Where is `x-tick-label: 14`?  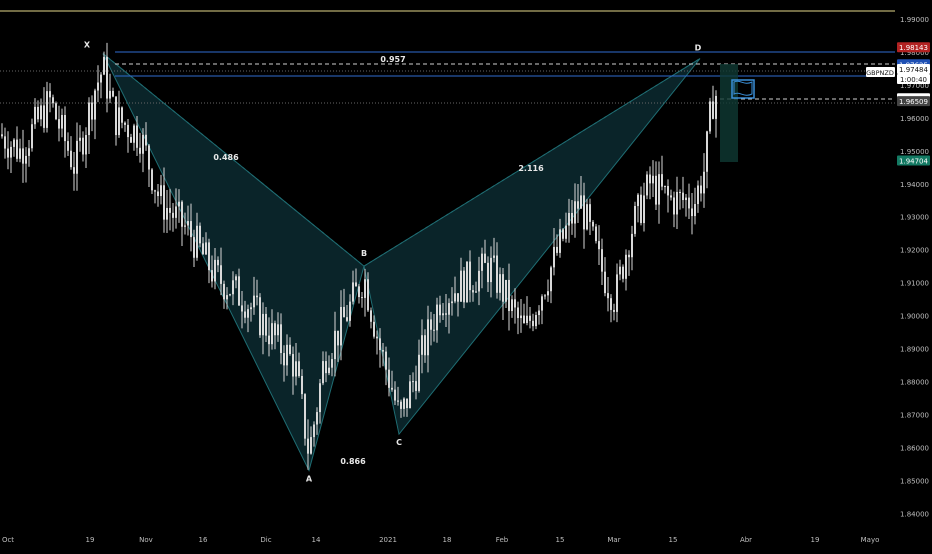 x-tick-label: 14 is located at coordinates (316, 540).